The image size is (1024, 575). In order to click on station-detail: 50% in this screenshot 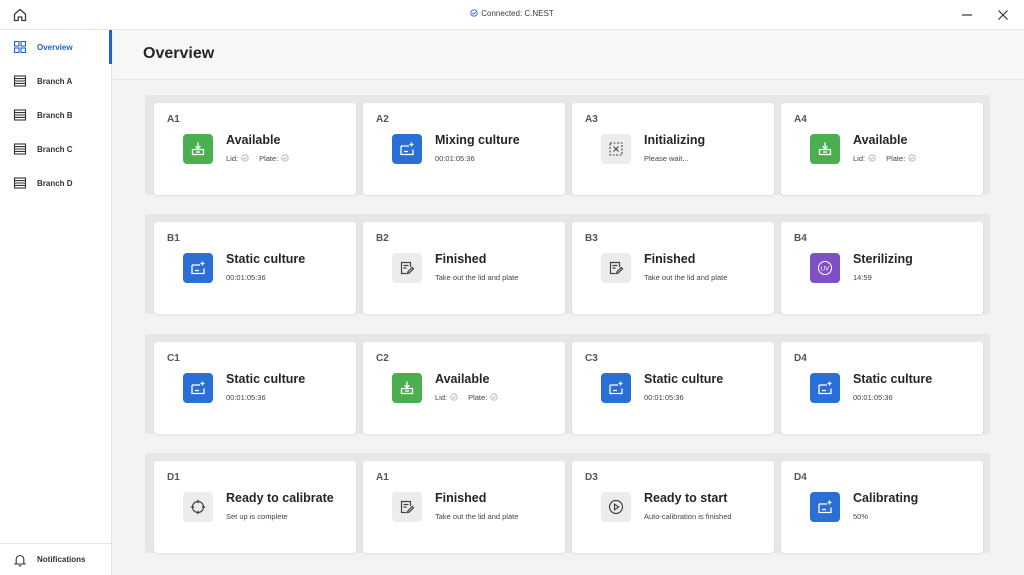, I will do `click(861, 516)`.